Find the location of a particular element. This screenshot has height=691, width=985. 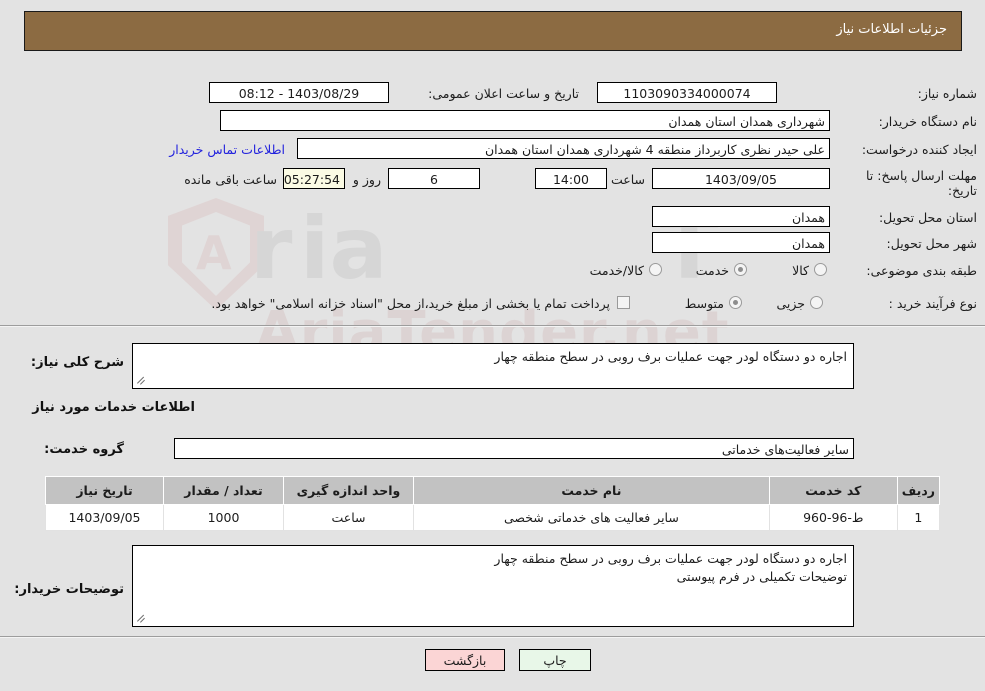

section-divider-top is located at coordinates (492, 326).